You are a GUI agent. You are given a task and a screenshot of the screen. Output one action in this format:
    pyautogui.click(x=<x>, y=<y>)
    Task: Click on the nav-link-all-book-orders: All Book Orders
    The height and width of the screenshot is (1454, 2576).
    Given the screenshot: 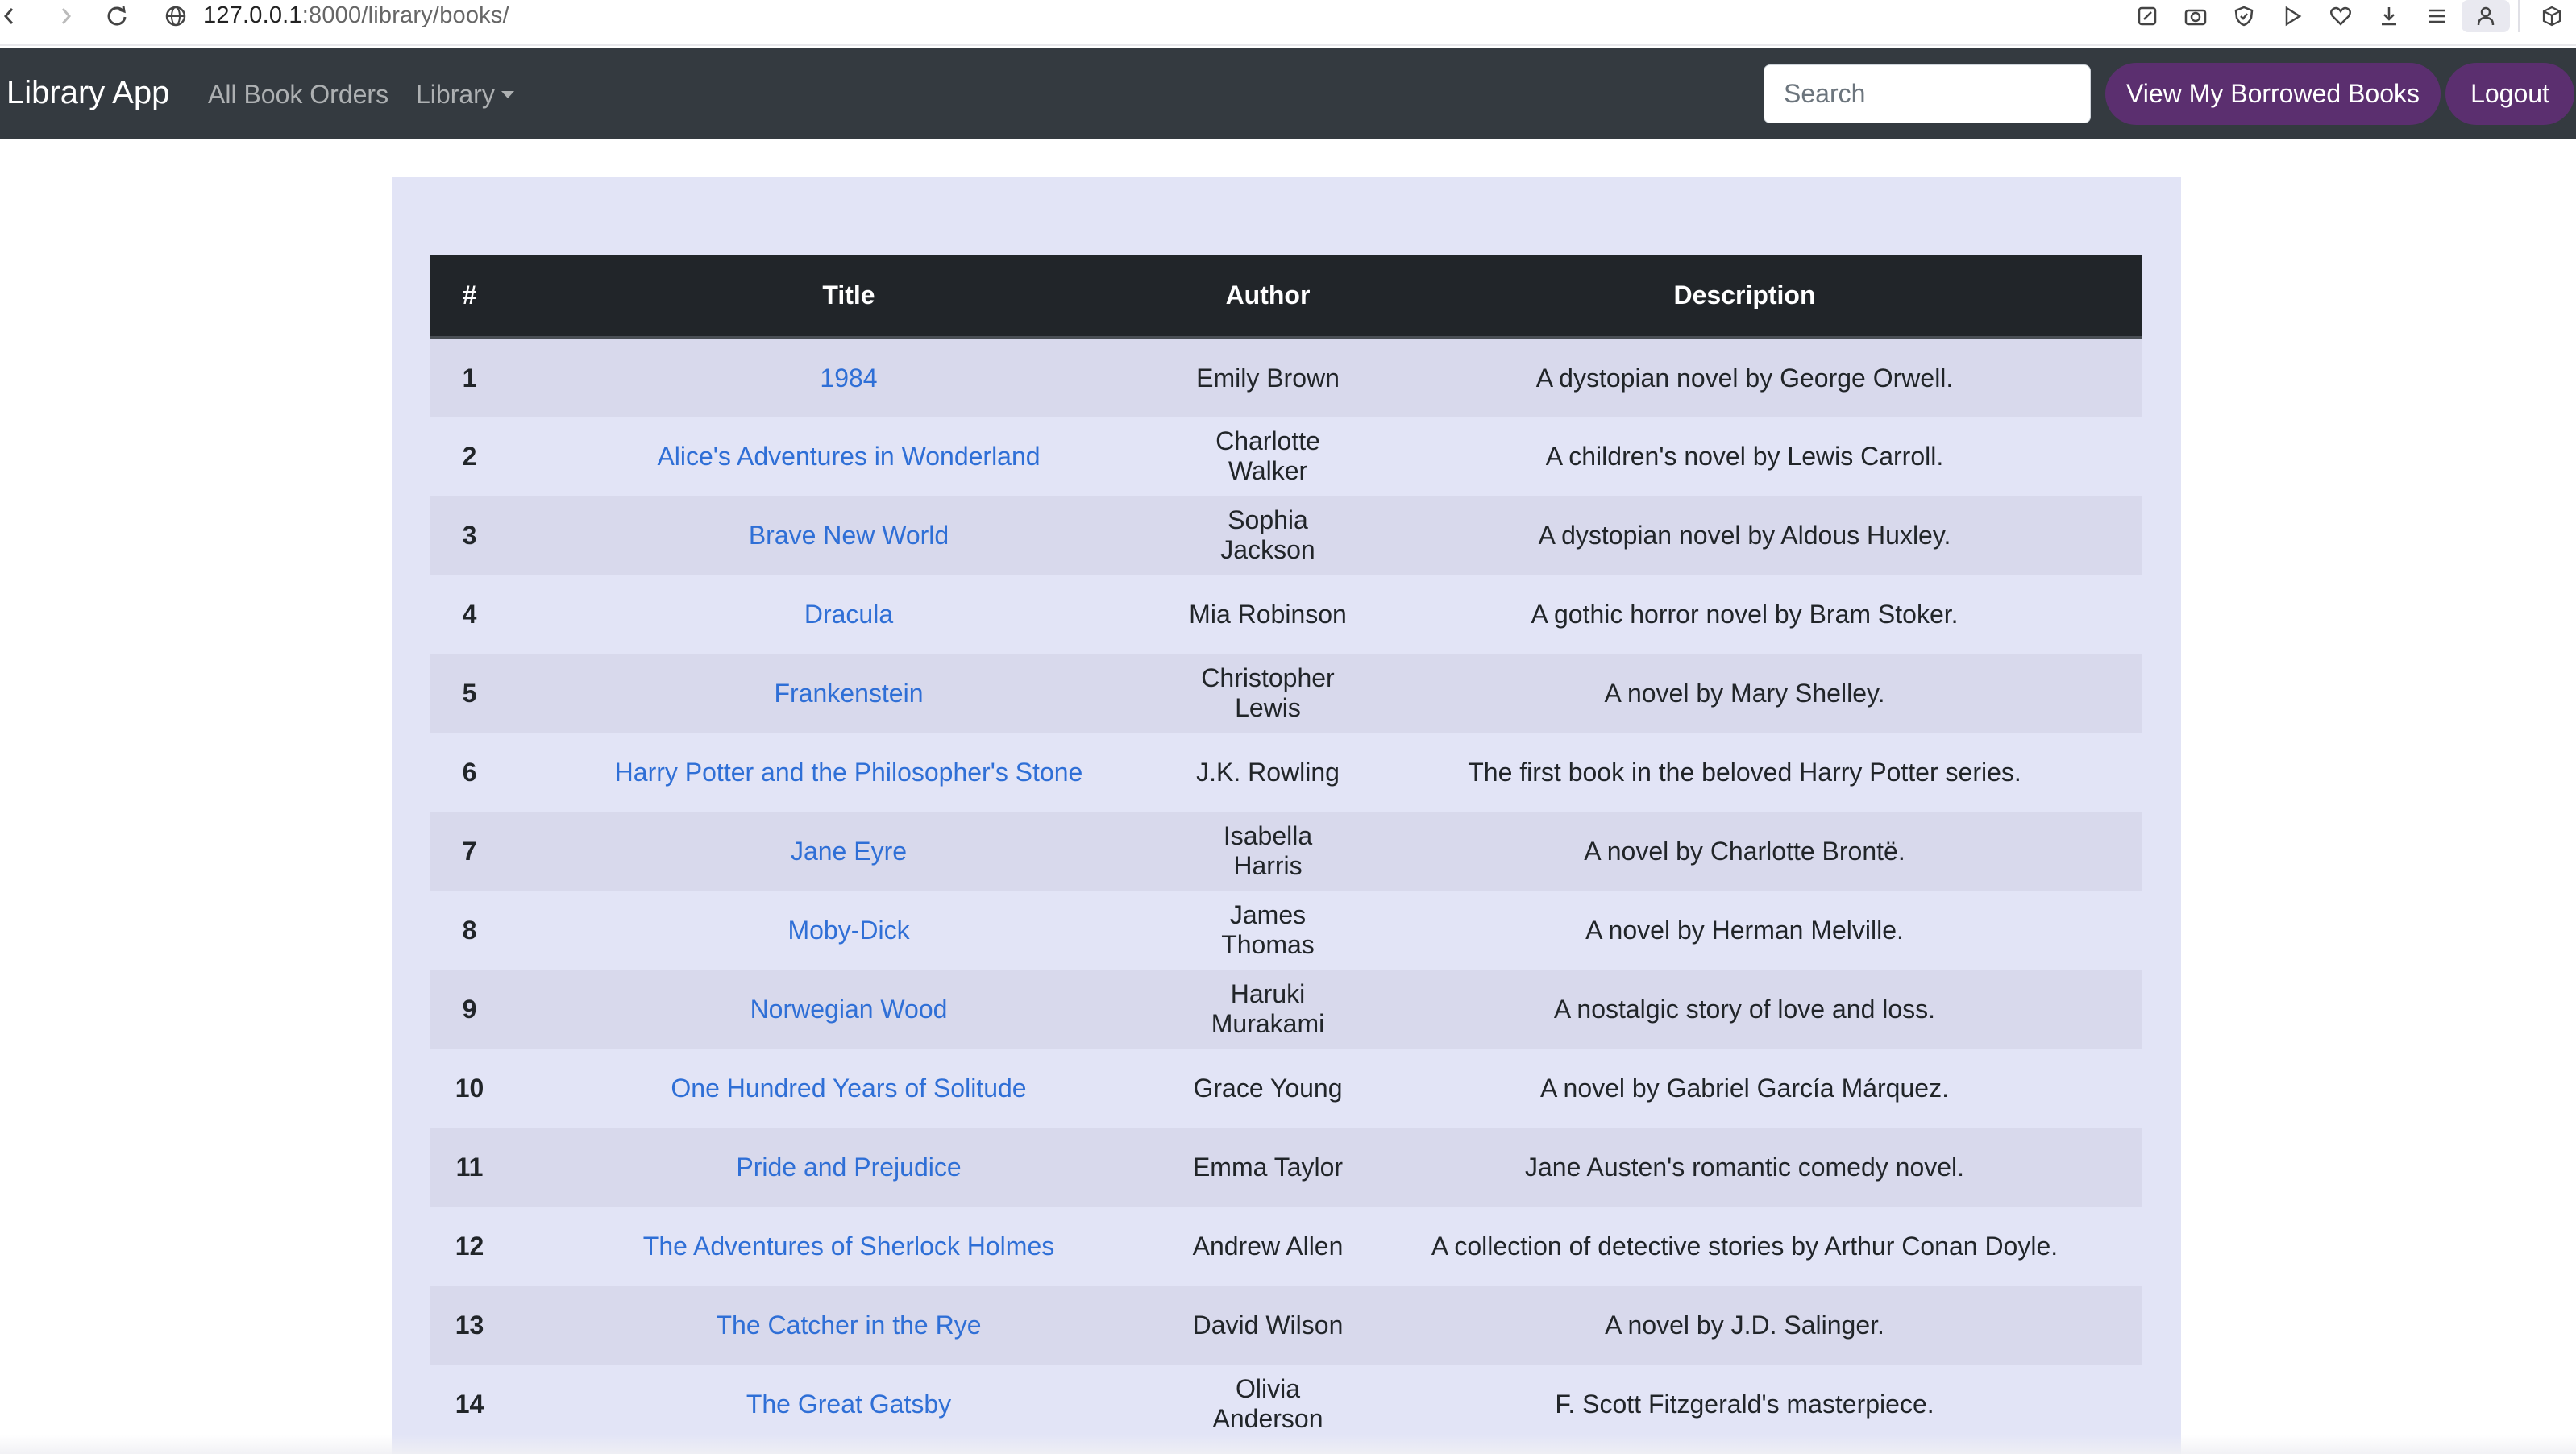 What is the action you would take?
    pyautogui.click(x=298, y=93)
    